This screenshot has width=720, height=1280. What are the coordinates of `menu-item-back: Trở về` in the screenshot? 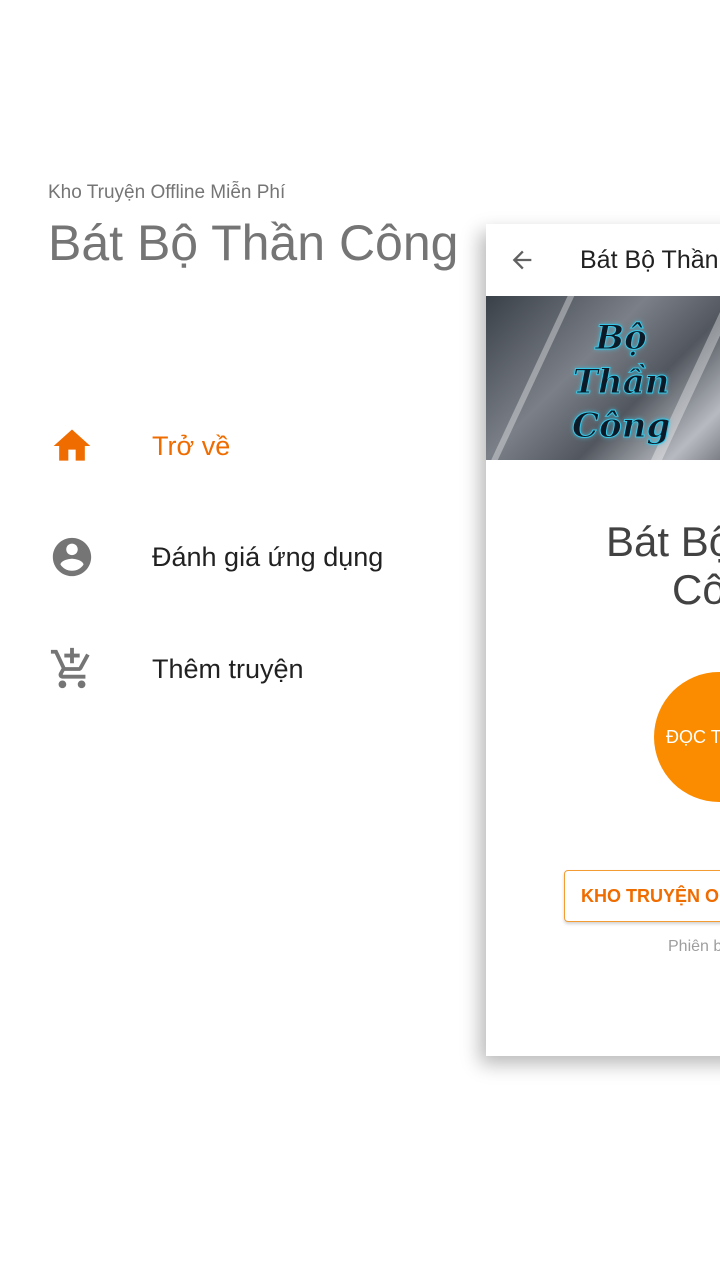 It's located at (235, 446).